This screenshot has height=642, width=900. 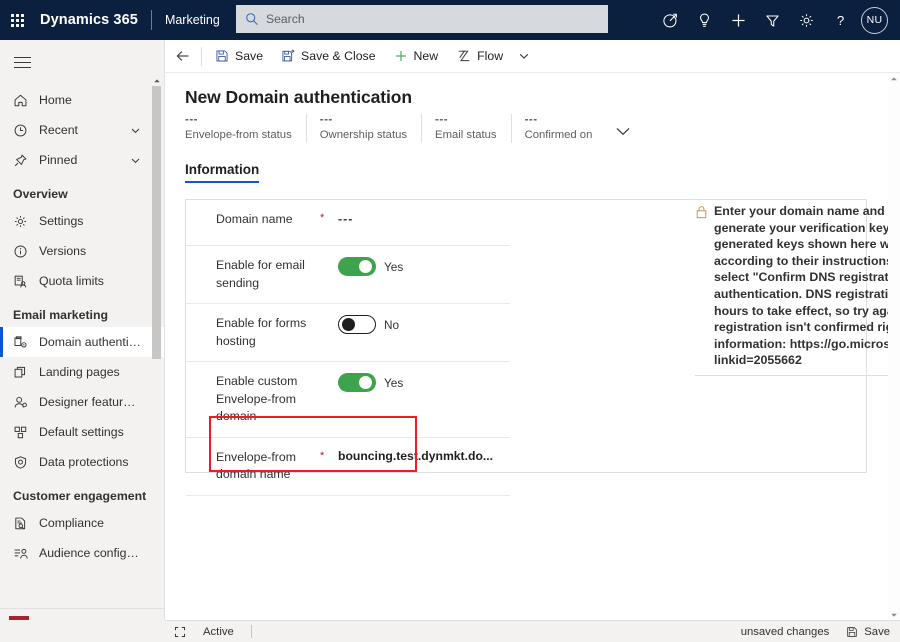 I want to click on waffle-icon, so click(x=17, y=20).